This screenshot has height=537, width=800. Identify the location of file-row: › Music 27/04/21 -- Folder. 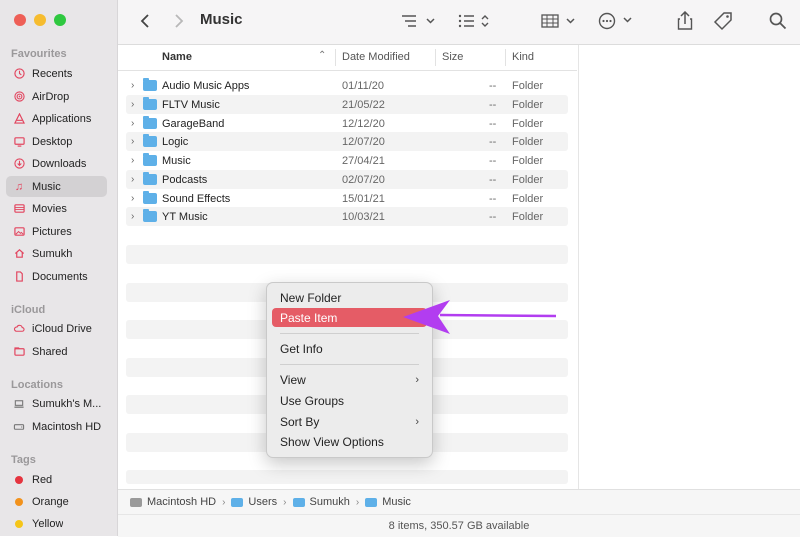
(347, 160).